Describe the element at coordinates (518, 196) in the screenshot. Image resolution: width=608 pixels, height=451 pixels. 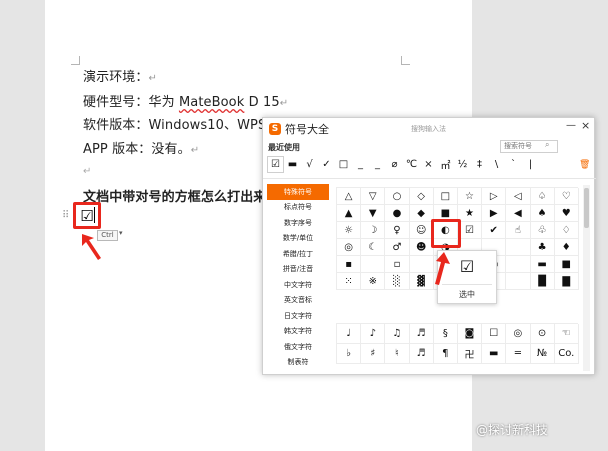
I see `symbol-cell: ◁` at that location.